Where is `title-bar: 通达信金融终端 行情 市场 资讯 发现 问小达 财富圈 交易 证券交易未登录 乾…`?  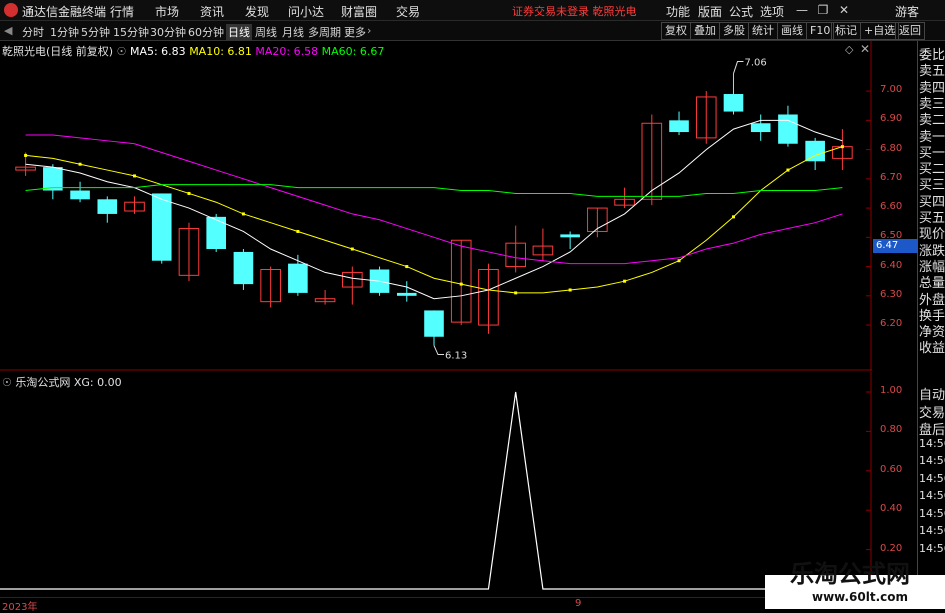
title-bar: 通达信金融终端 行情 市场 资讯 发现 问小达 财富圈 交易 证券交易未登录 乾… is located at coordinates (472, 10).